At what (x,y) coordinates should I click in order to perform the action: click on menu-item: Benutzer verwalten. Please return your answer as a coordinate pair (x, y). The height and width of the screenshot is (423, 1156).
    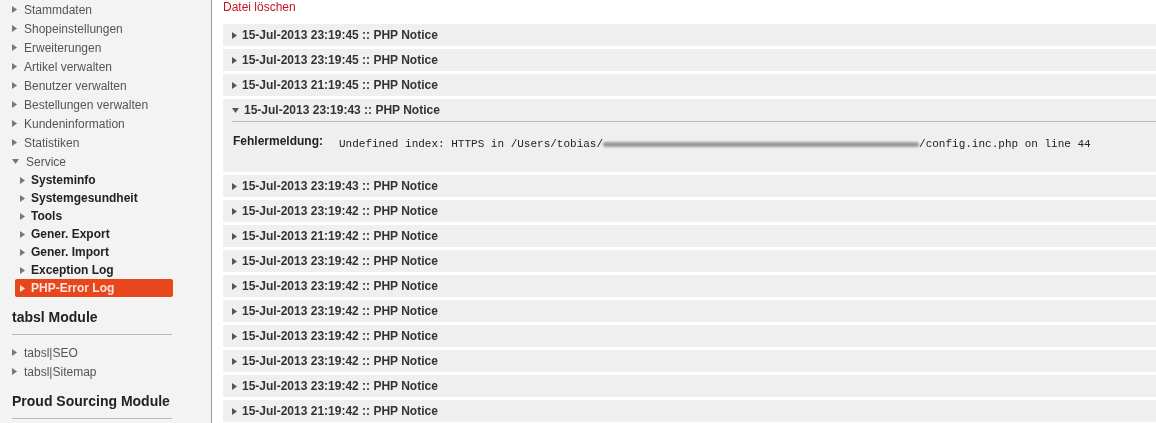
    Looking at the image, I should click on (111, 85).